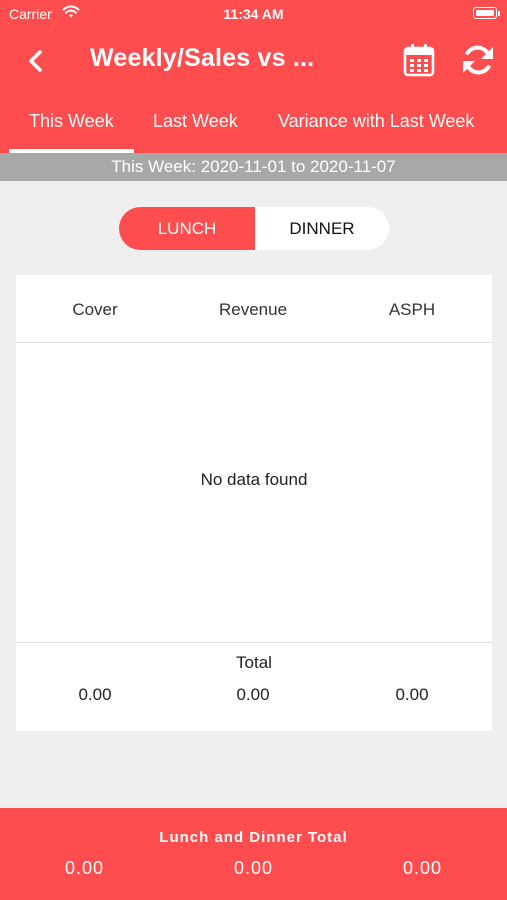 The image size is (507, 900). I want to click on clock: 11:34 AM, so click(253, 14).